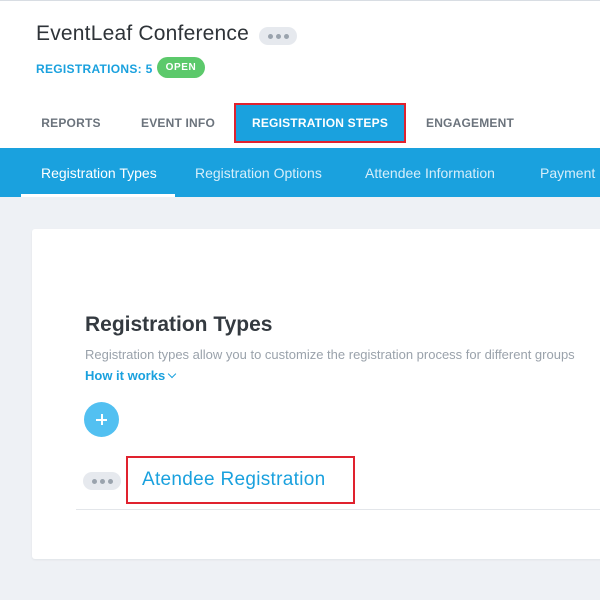 This screenshot has height=600, width=600. What do you see at coordinates (567, 172) in the screenshot?
I see `subtab-payment: Payment` at bounding box center [567, 172].